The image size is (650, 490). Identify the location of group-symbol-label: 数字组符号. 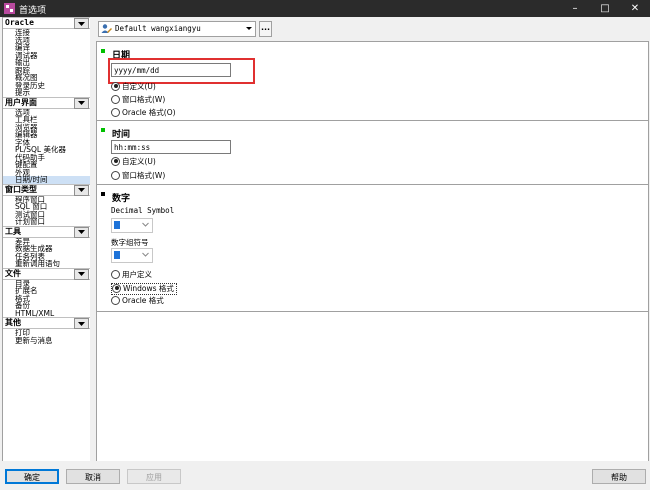
(130, 242).